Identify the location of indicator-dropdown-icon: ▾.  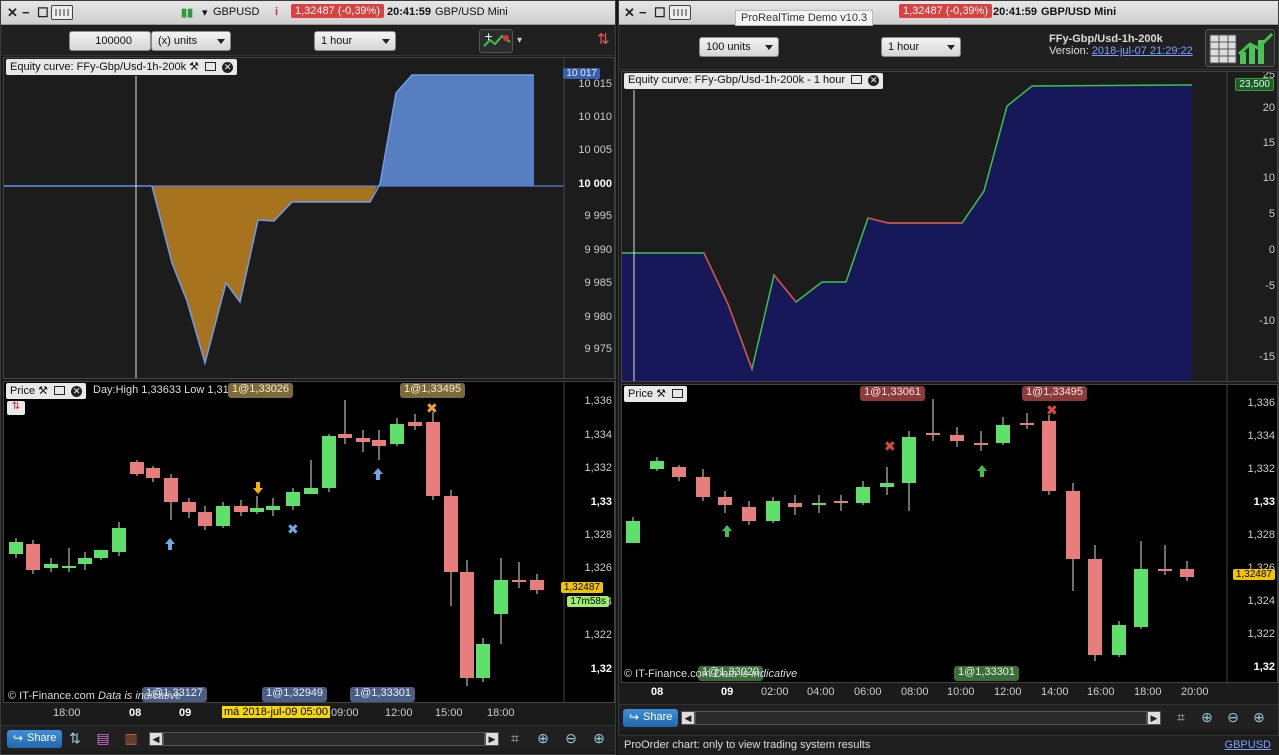
(519, 40).